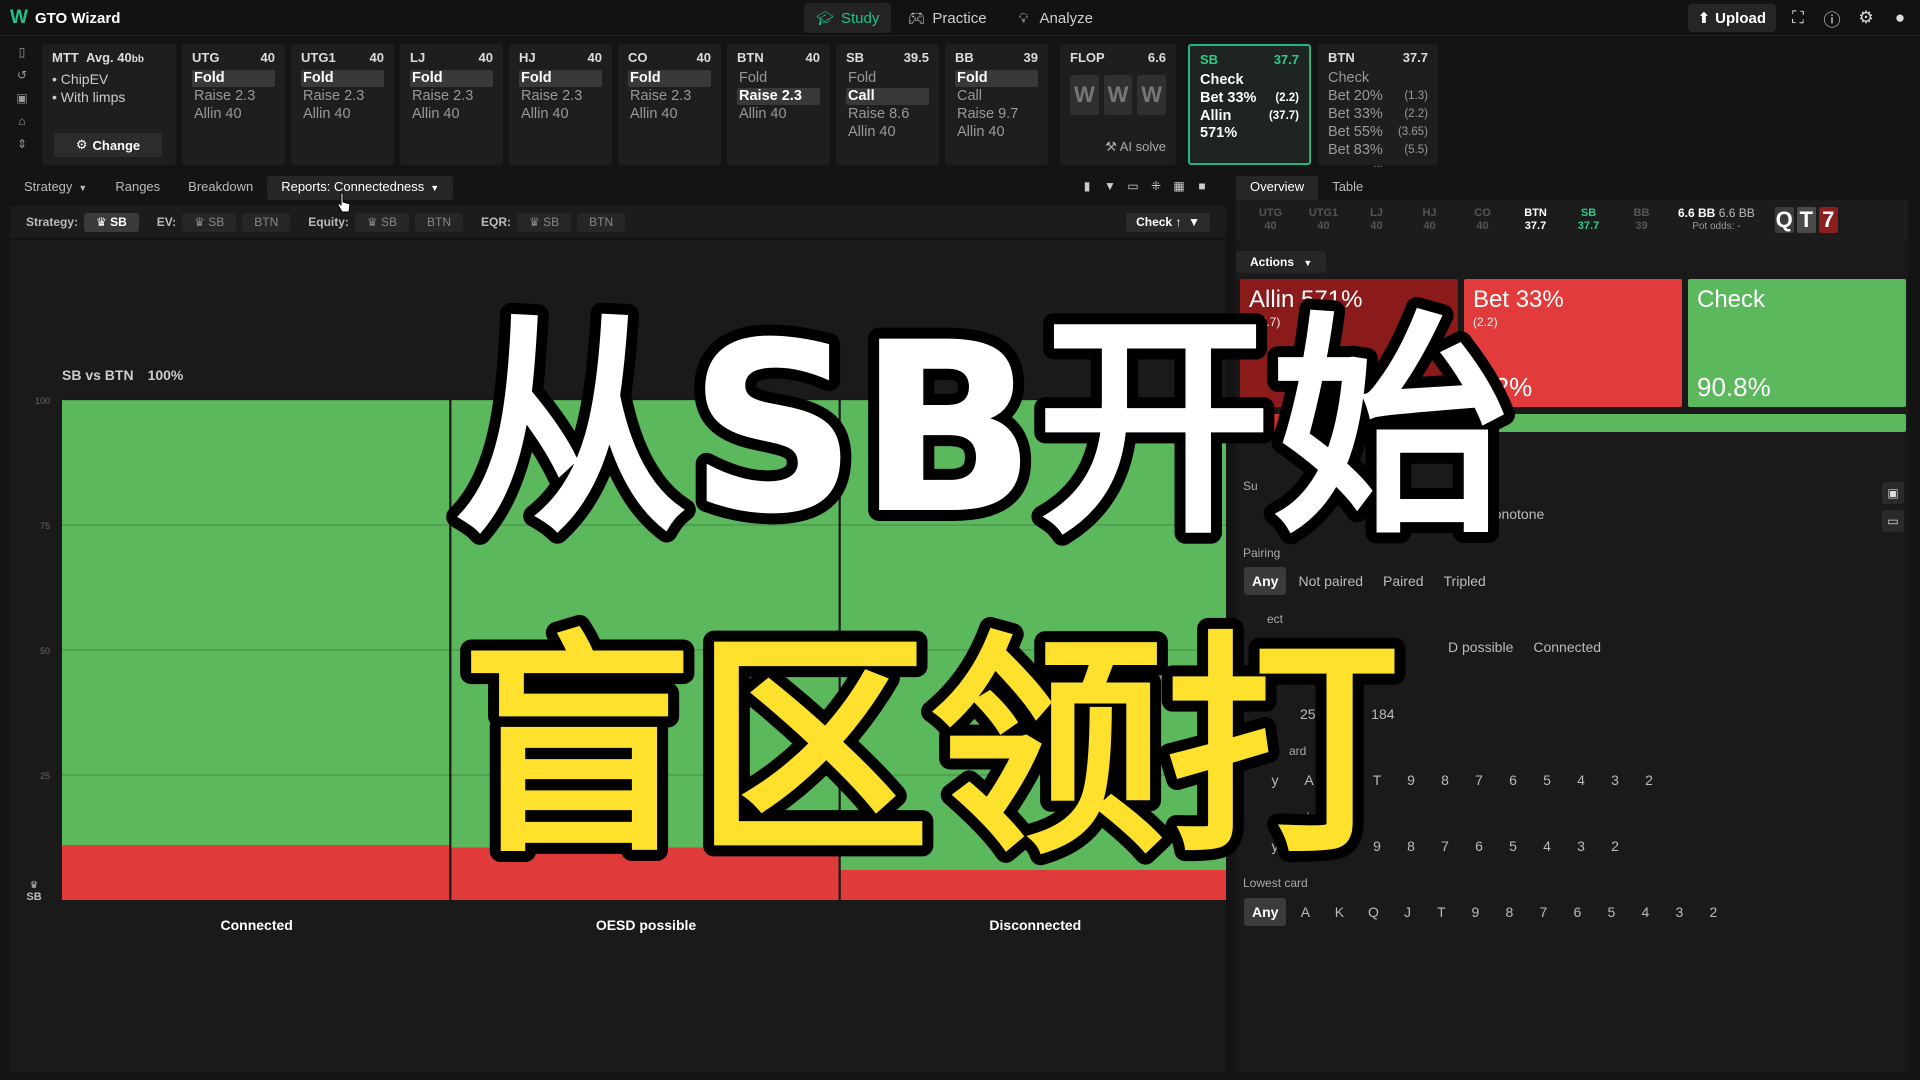 Image resolution: width=1920 pixels, height=1080 pixels. What do you see at coordinates (1275, 780) in the screenshot?
I see `highest-option: y` at bounding box center [1275, 780].